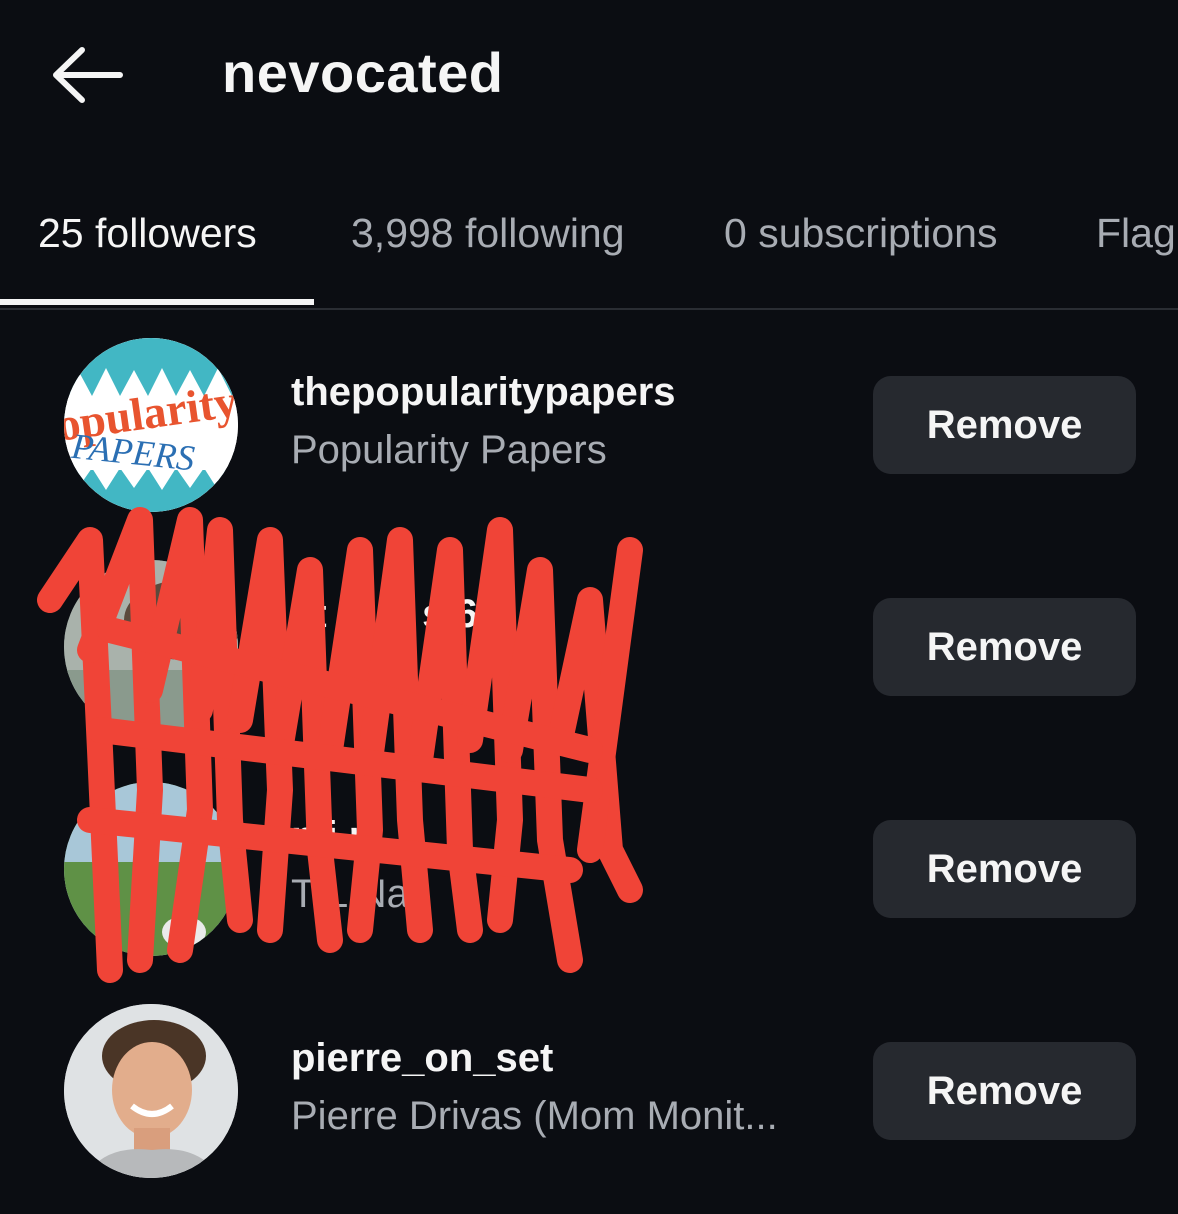 The width and height of the screenshot is (1178, 1214). Describe the element at coordinates (589, 75) in the screenshot. I see `top-bar: nevocated` at that location.